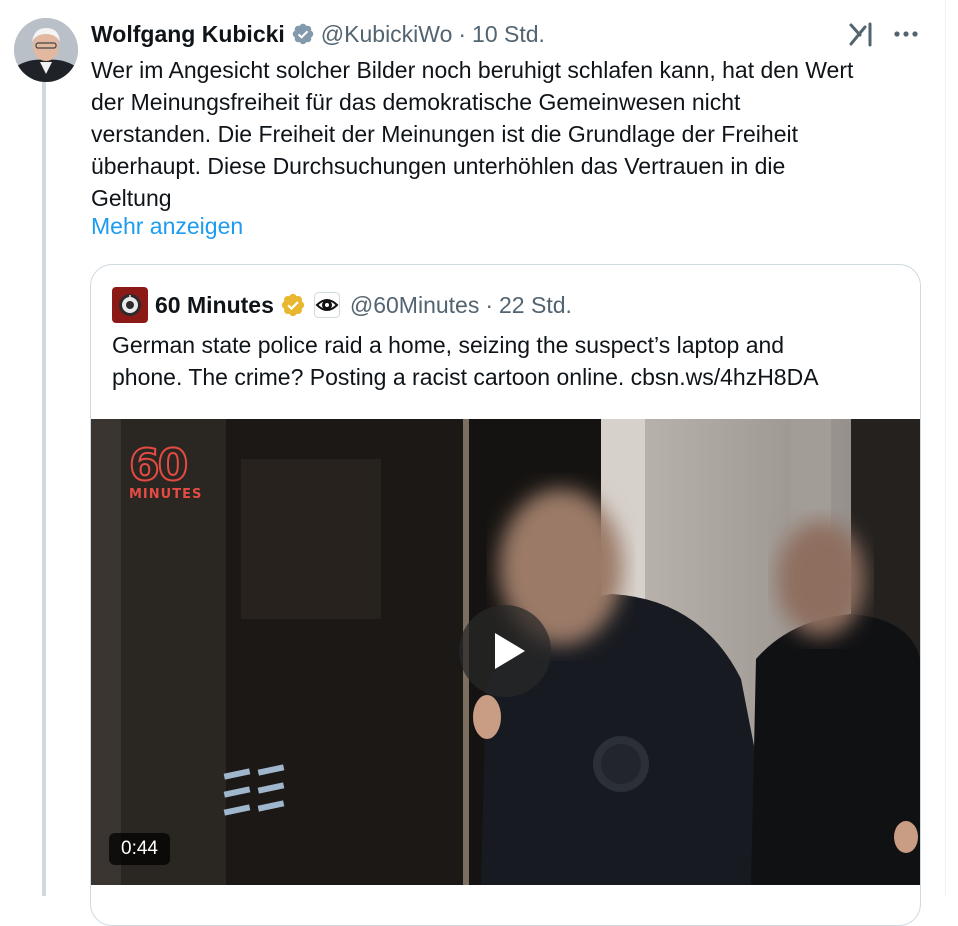 The image size is (958, 926). I want to click on watermark-number: 60, so click(158, 465).